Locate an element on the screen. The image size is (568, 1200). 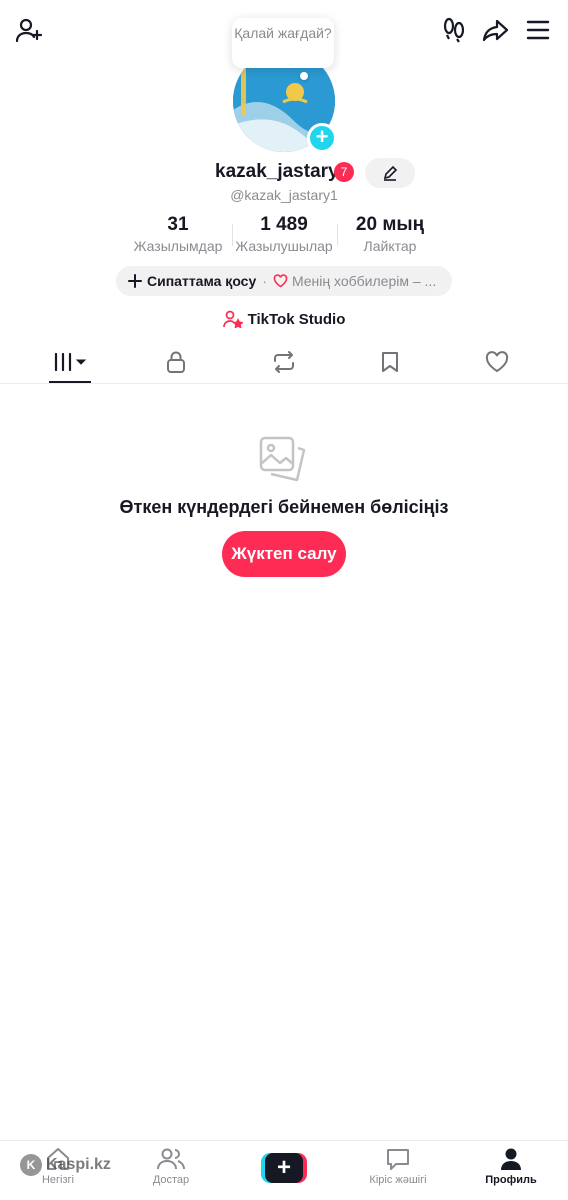
bubble-tail is located at coordinates (304, 76).